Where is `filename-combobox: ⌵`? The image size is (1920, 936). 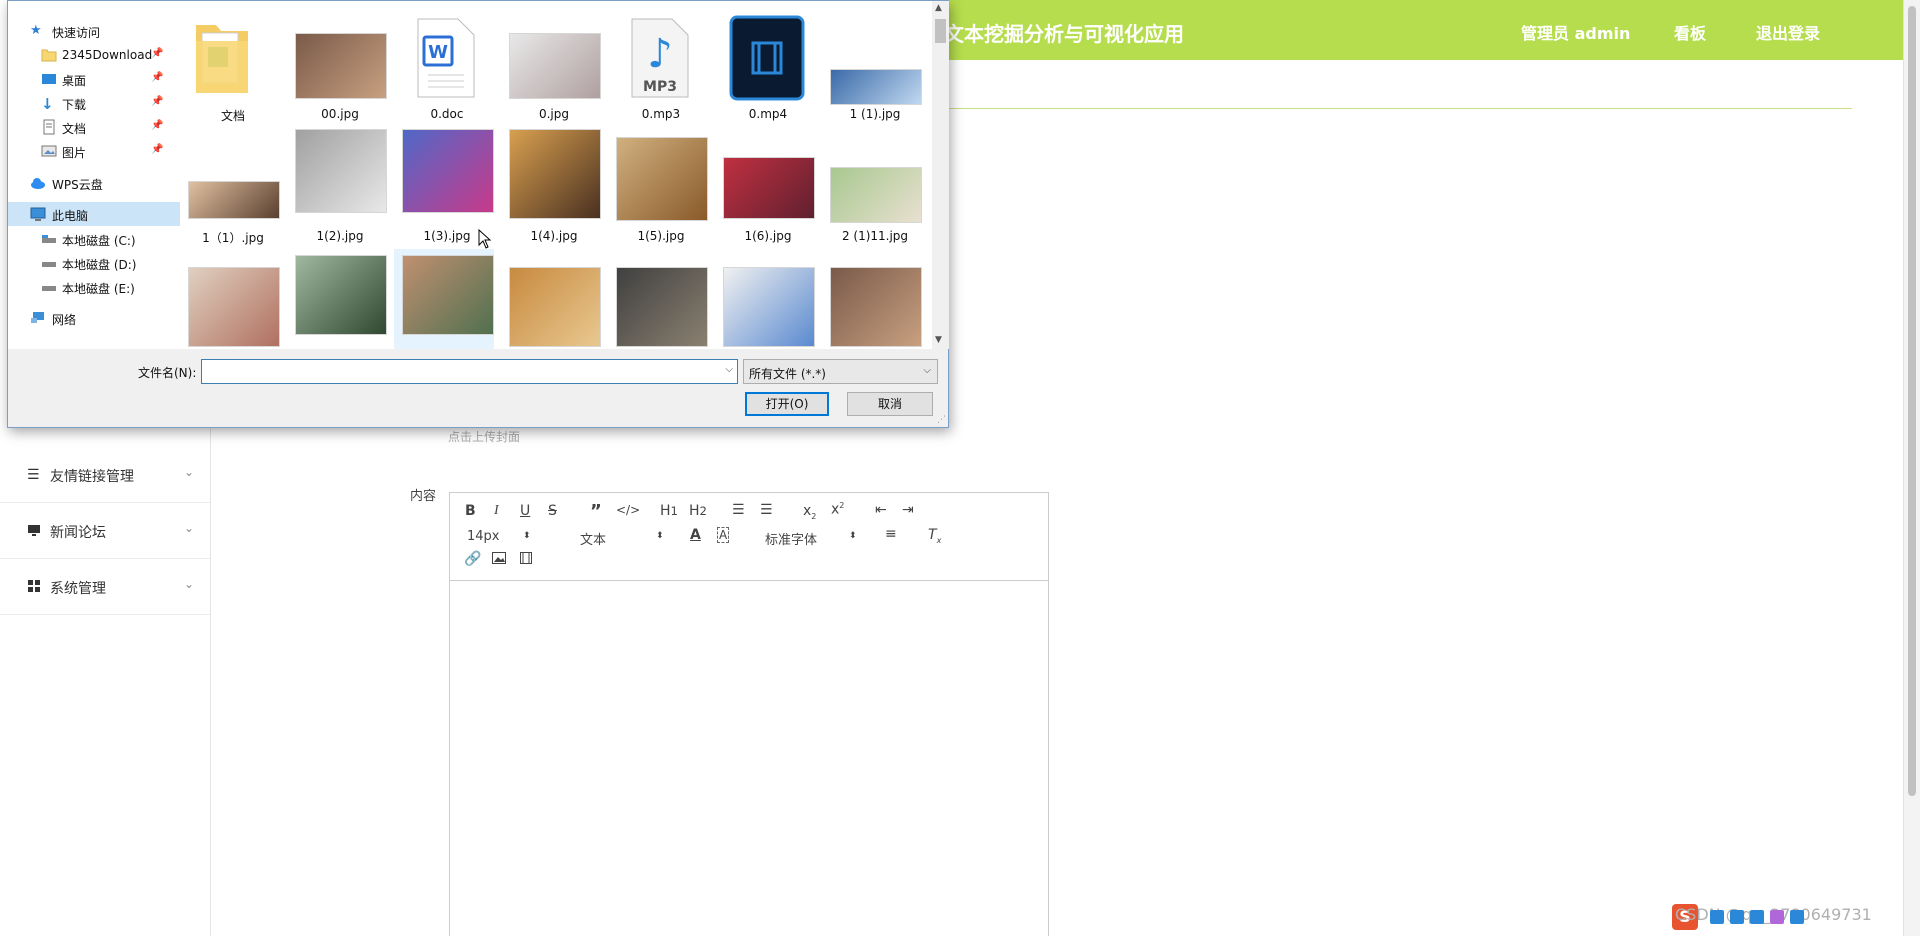
filename-combobox: ⌵ is located at coordinates (469, 371).